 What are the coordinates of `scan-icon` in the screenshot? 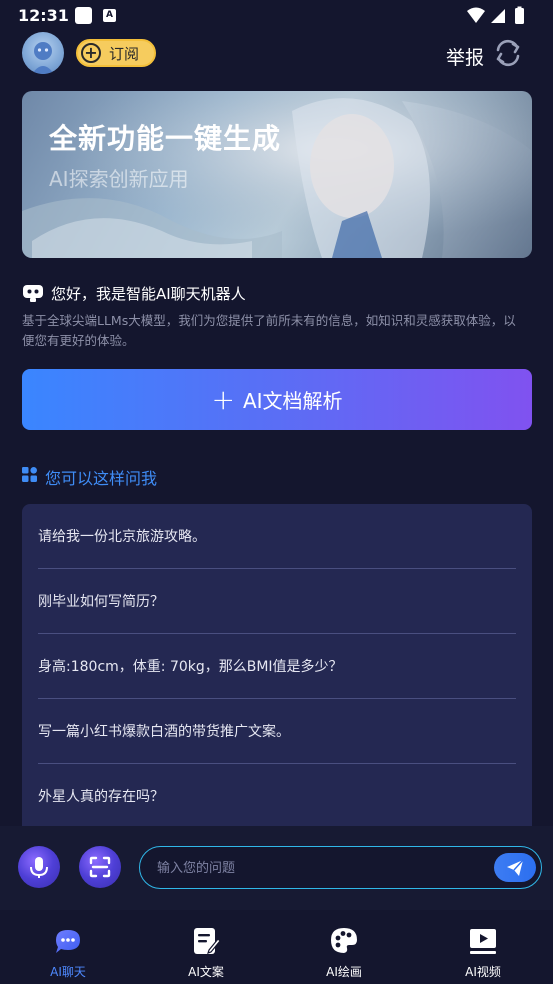 It's located at (100, 867).